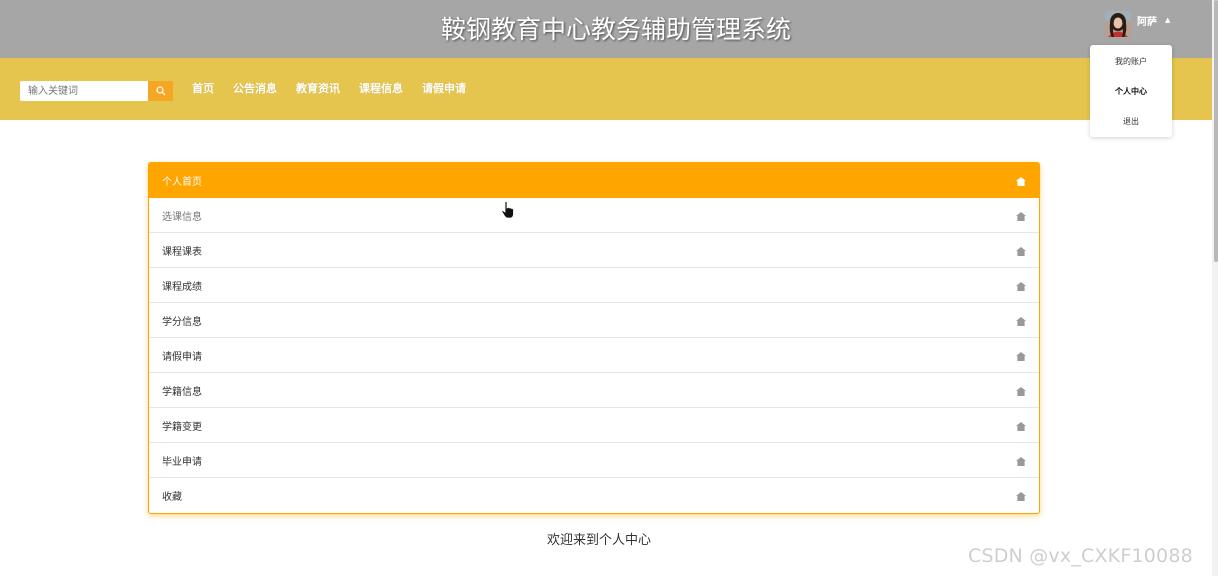 Image resolution: width=1218 pixels, height=576 pixels. What do you see at coordinates (594, 355) in the screenshot?
I see `menu-item-leave-application: 请假申请` at bounding box center [594, 355].